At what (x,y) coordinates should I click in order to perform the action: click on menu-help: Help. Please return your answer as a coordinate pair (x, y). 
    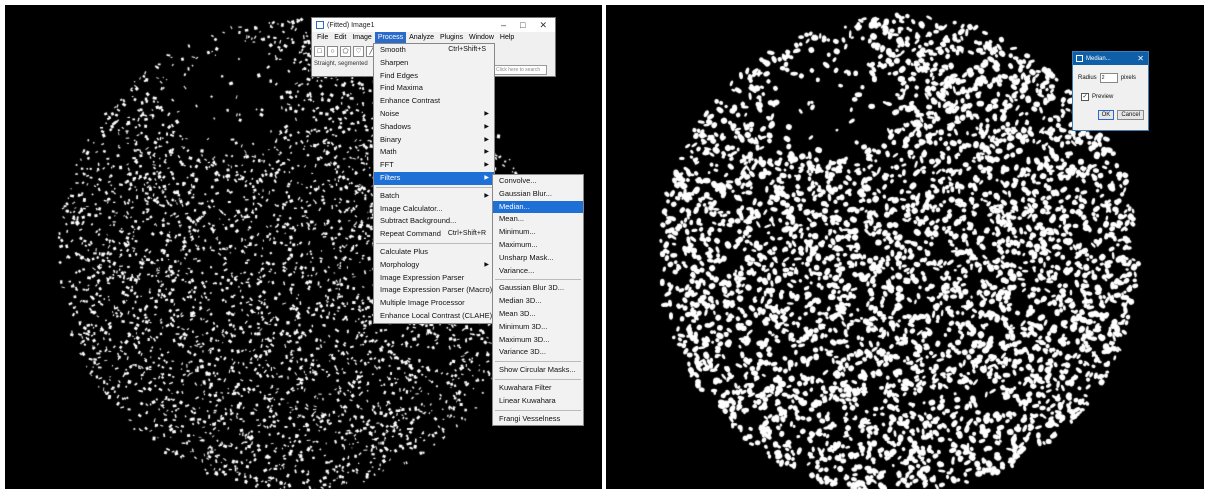
    Looking at the image, I should click on (507, 37).